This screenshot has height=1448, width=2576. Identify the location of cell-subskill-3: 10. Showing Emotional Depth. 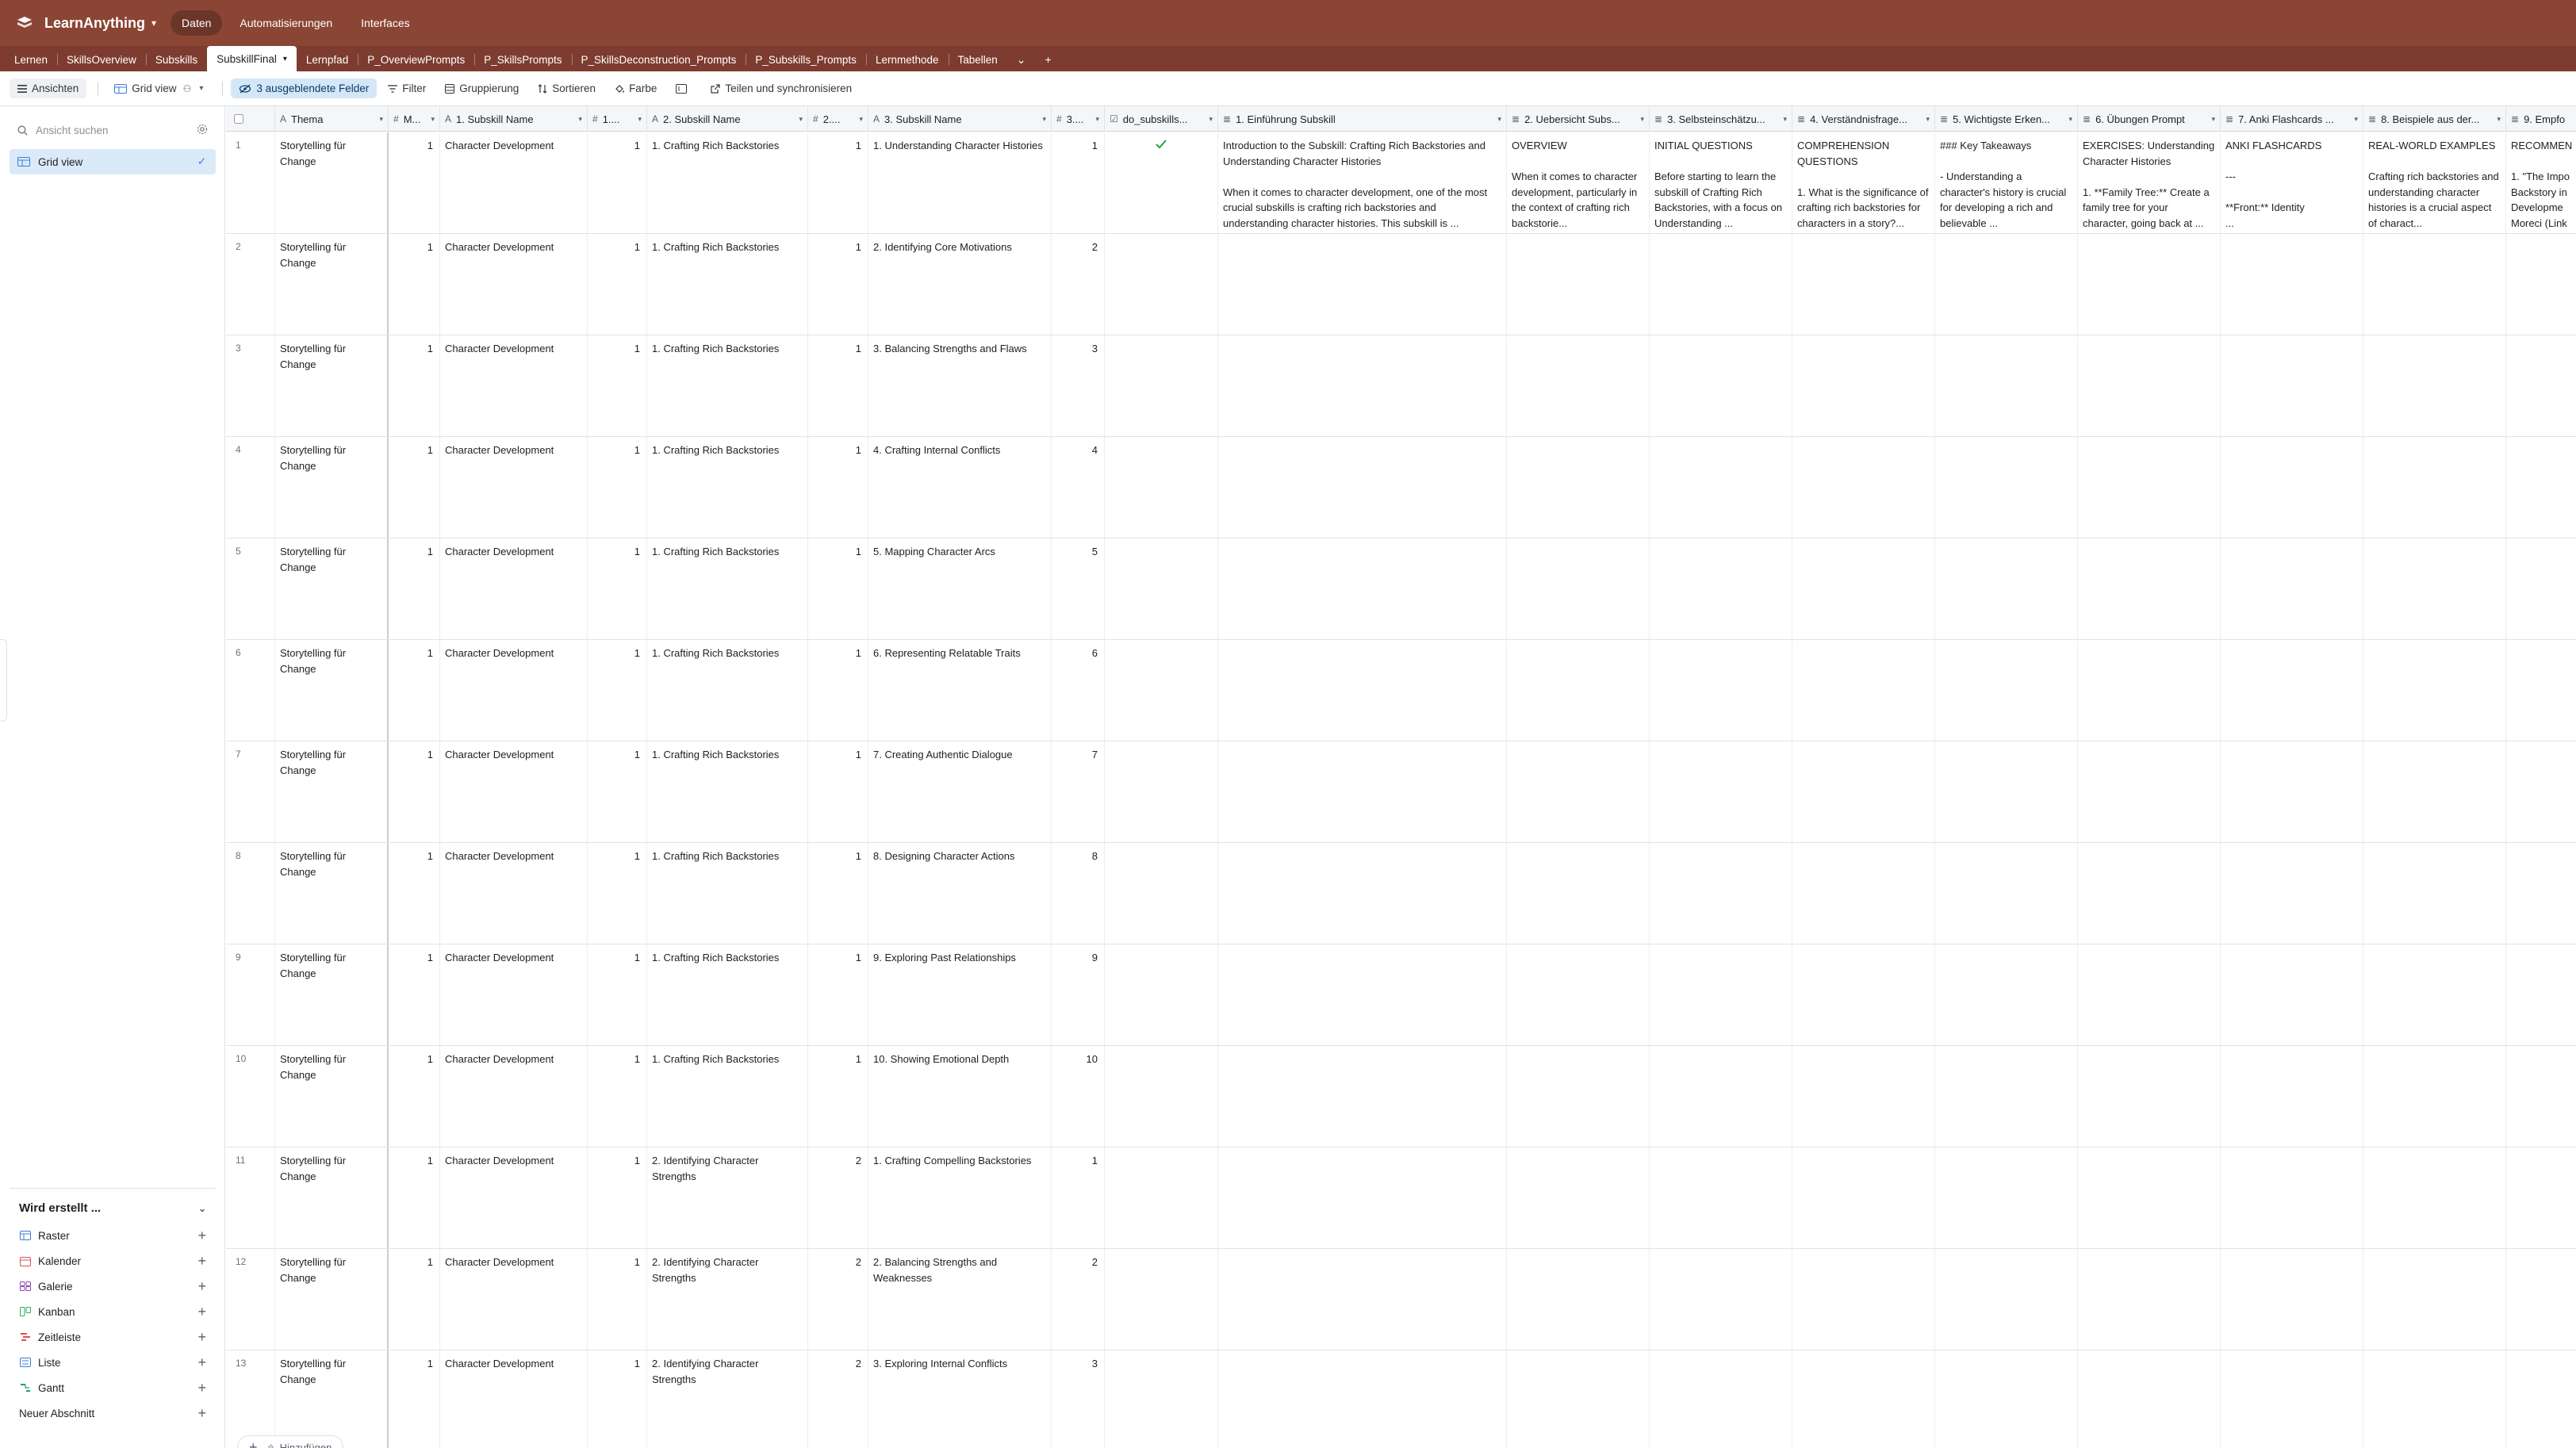
(960, 1096).